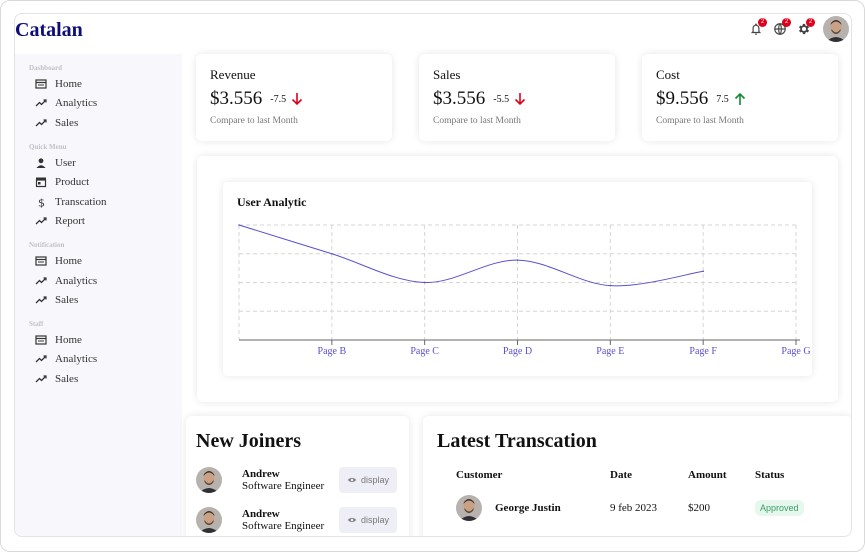 This screenshot has width=865, height=552. Describe the element at coordinates (469, 508) in the screenshot. I see `customer-avatar` at that location.